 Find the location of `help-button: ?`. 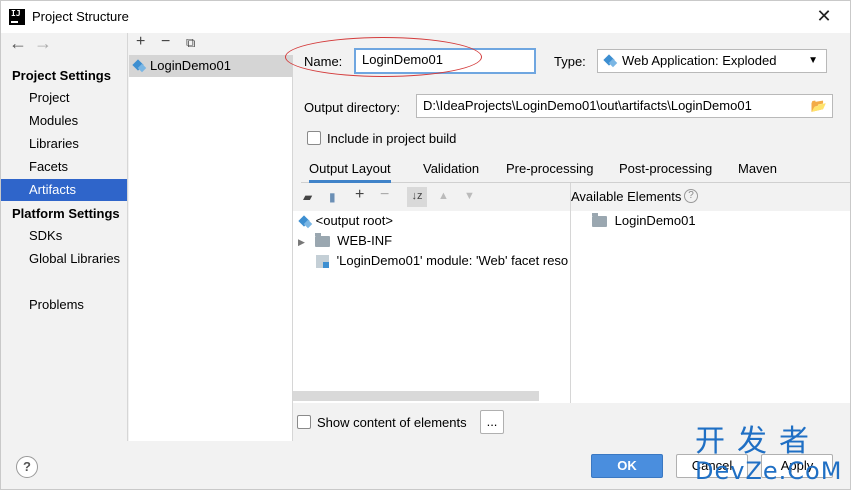

help-button: ? is located at coordinates (27, 467).